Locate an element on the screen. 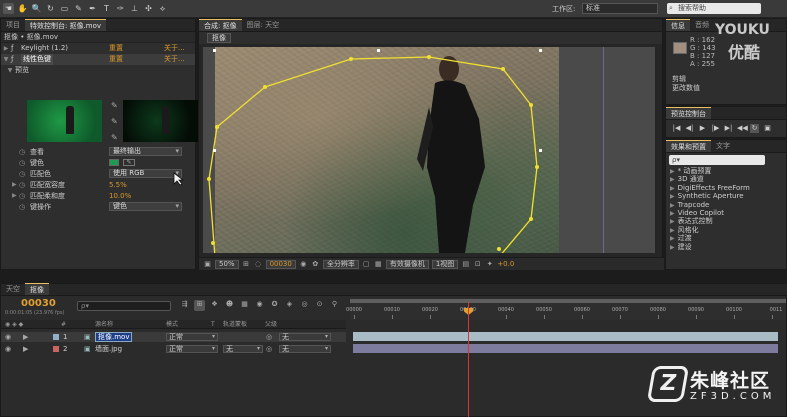 The width and height of the screenshot is (787, 417). effects-category: ▶ Trapcode is located at coordinates (726, 205).